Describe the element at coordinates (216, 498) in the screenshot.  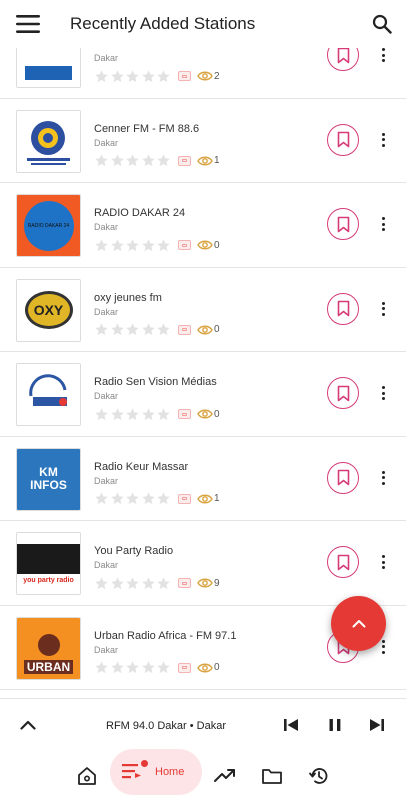
I see `listener-count: 1` at that location.